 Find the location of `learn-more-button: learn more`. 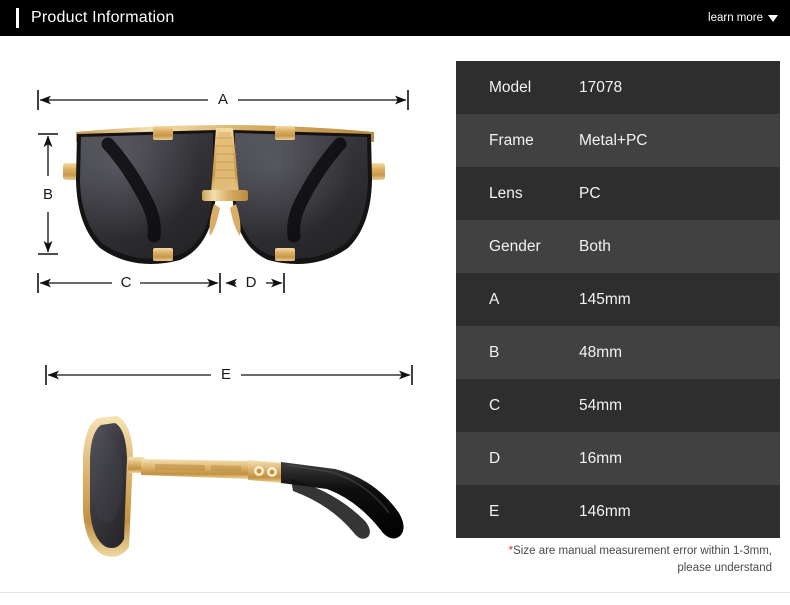

learn-more-button: learn more is located at coordinates (743, 18).